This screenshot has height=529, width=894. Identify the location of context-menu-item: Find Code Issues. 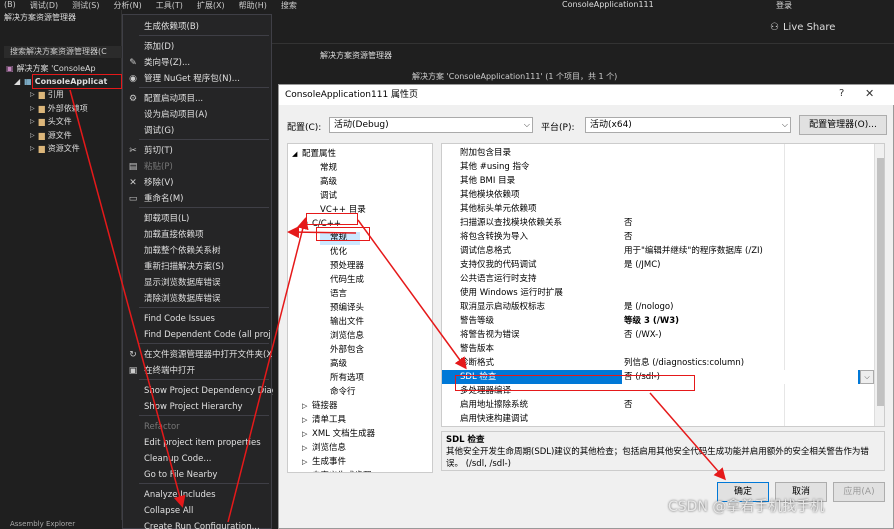
(198, 319).